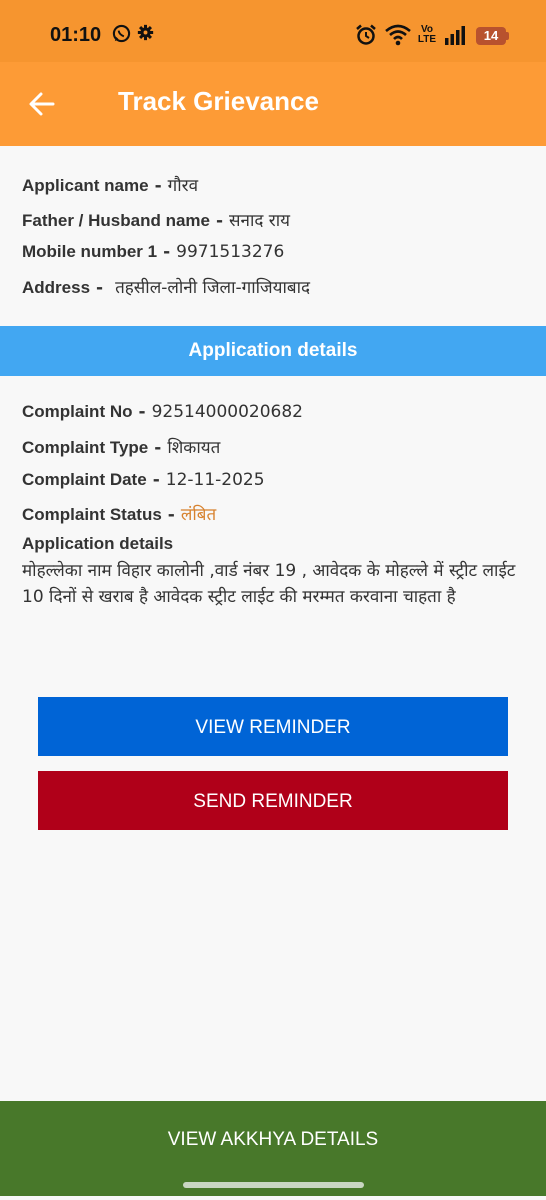  I want to click on battery-cap, so click(507, 36).